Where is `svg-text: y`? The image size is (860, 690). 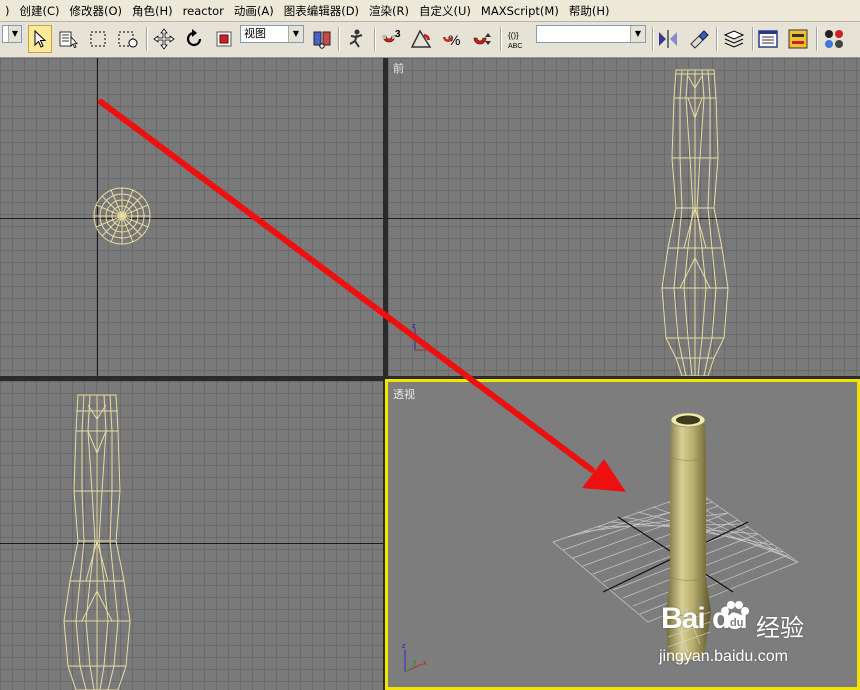
svg-text: y is located at coordinates (415, 662).